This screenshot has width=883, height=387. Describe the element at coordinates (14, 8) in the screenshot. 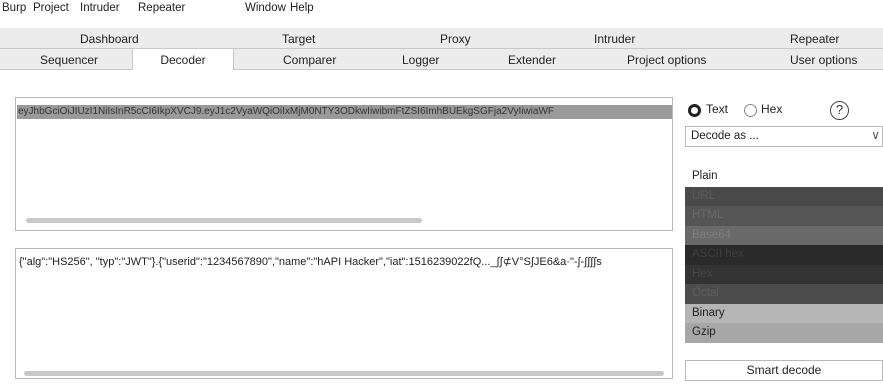

I see `menu-burp: Burp` at that location.